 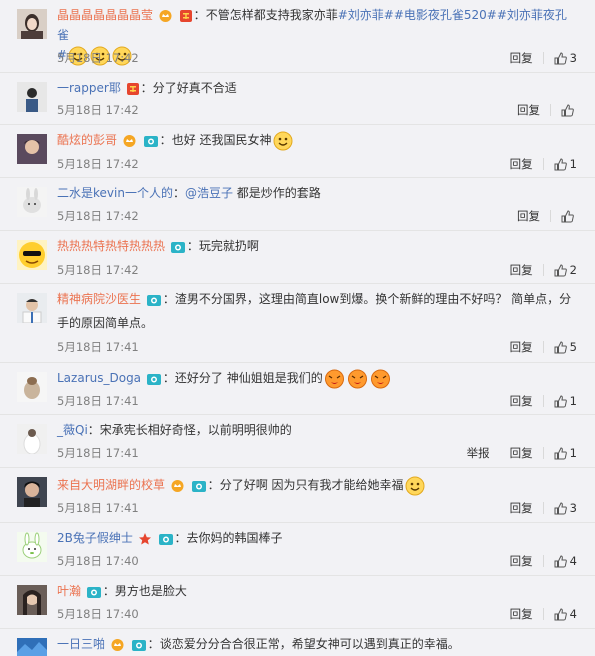 I want to click on username-link: 酷炫的彭哥, so click(x=87, y=140).